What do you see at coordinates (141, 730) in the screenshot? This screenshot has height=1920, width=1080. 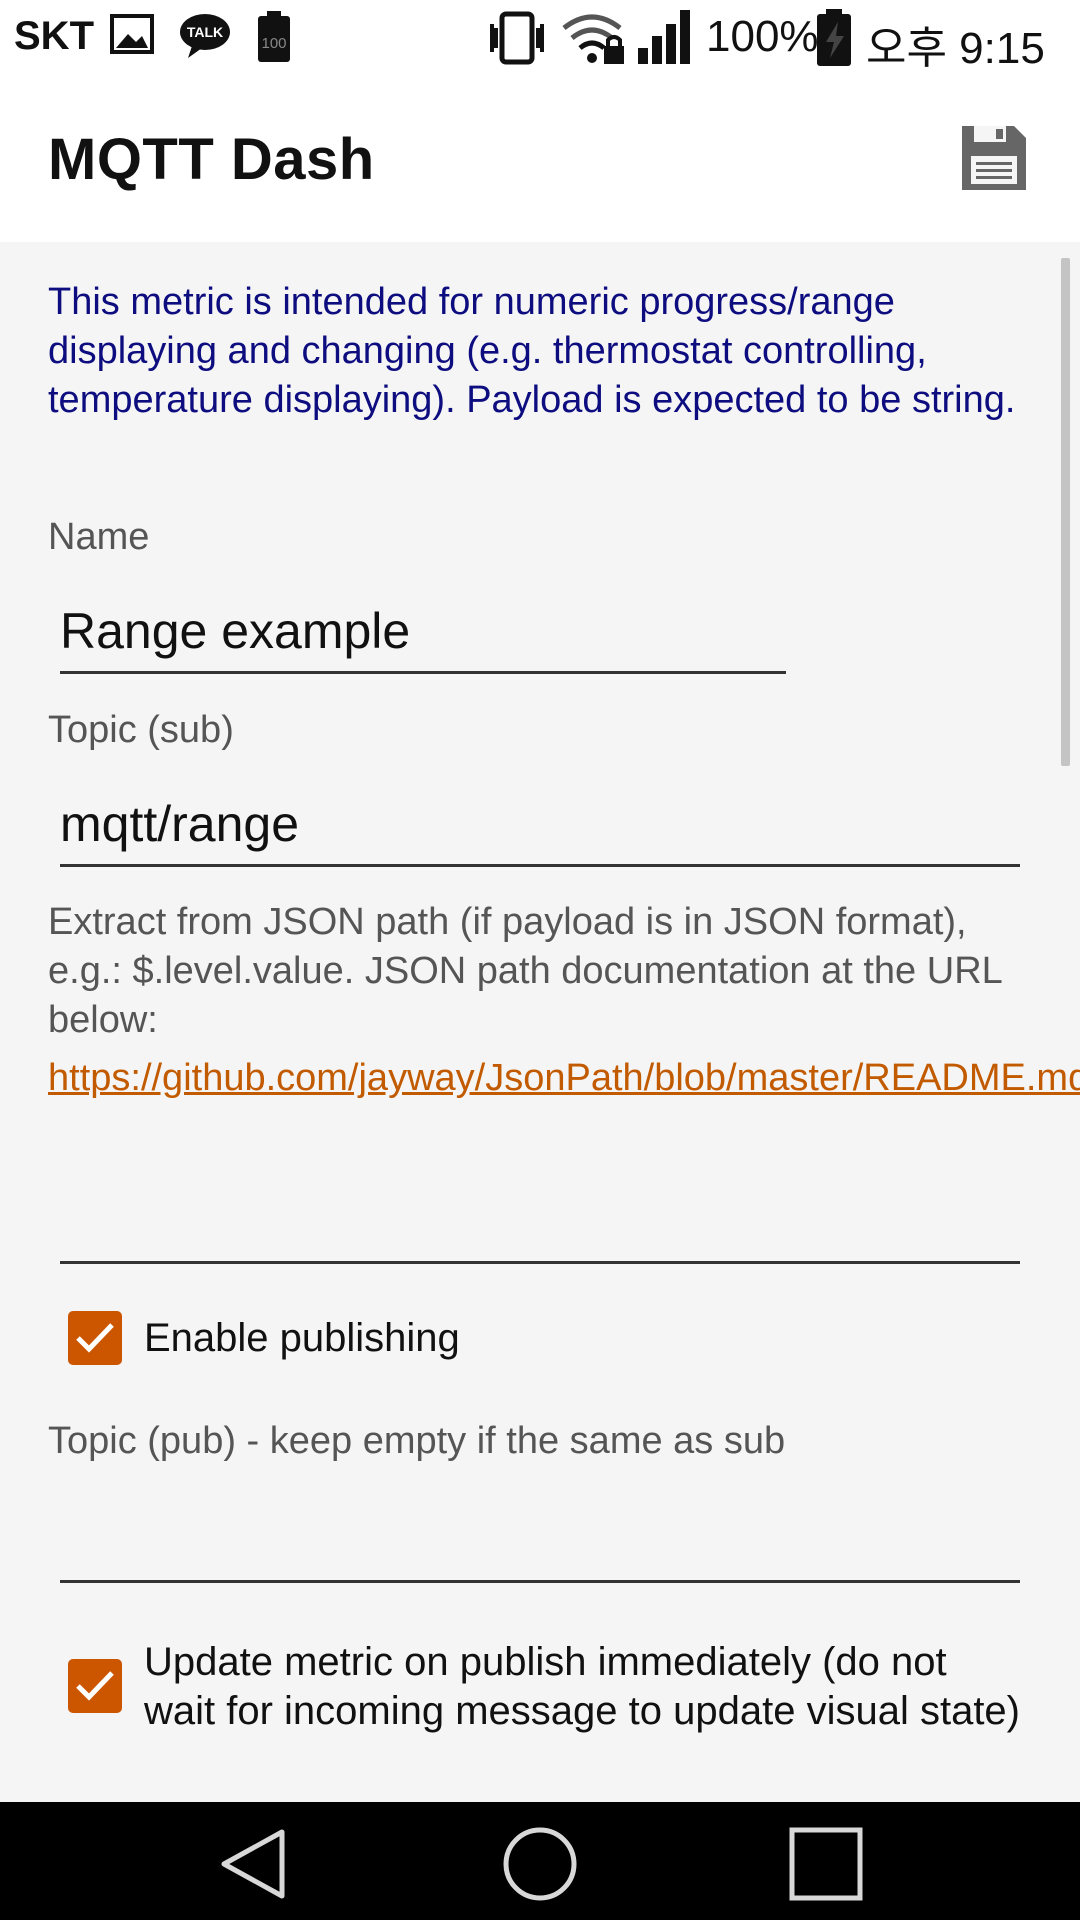 I see `topic-sub-label: Topic (sub)` at bounding box center [141, 730].